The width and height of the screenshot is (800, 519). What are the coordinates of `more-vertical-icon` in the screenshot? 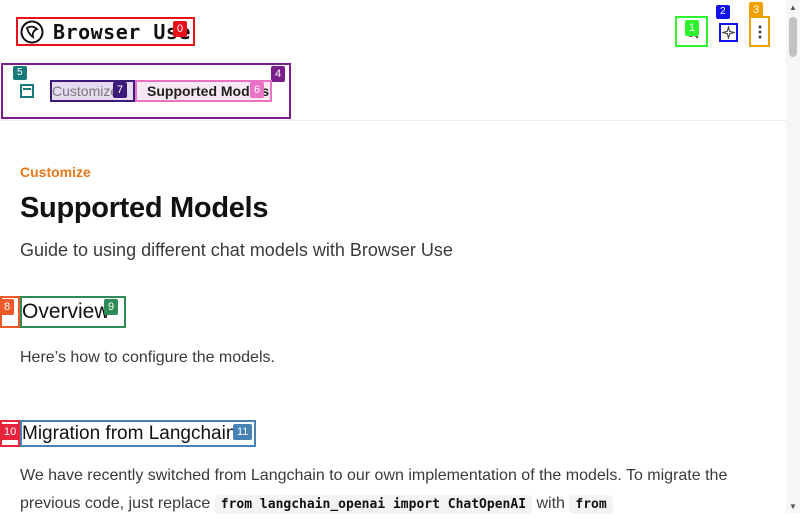 It's located at (759, 31).